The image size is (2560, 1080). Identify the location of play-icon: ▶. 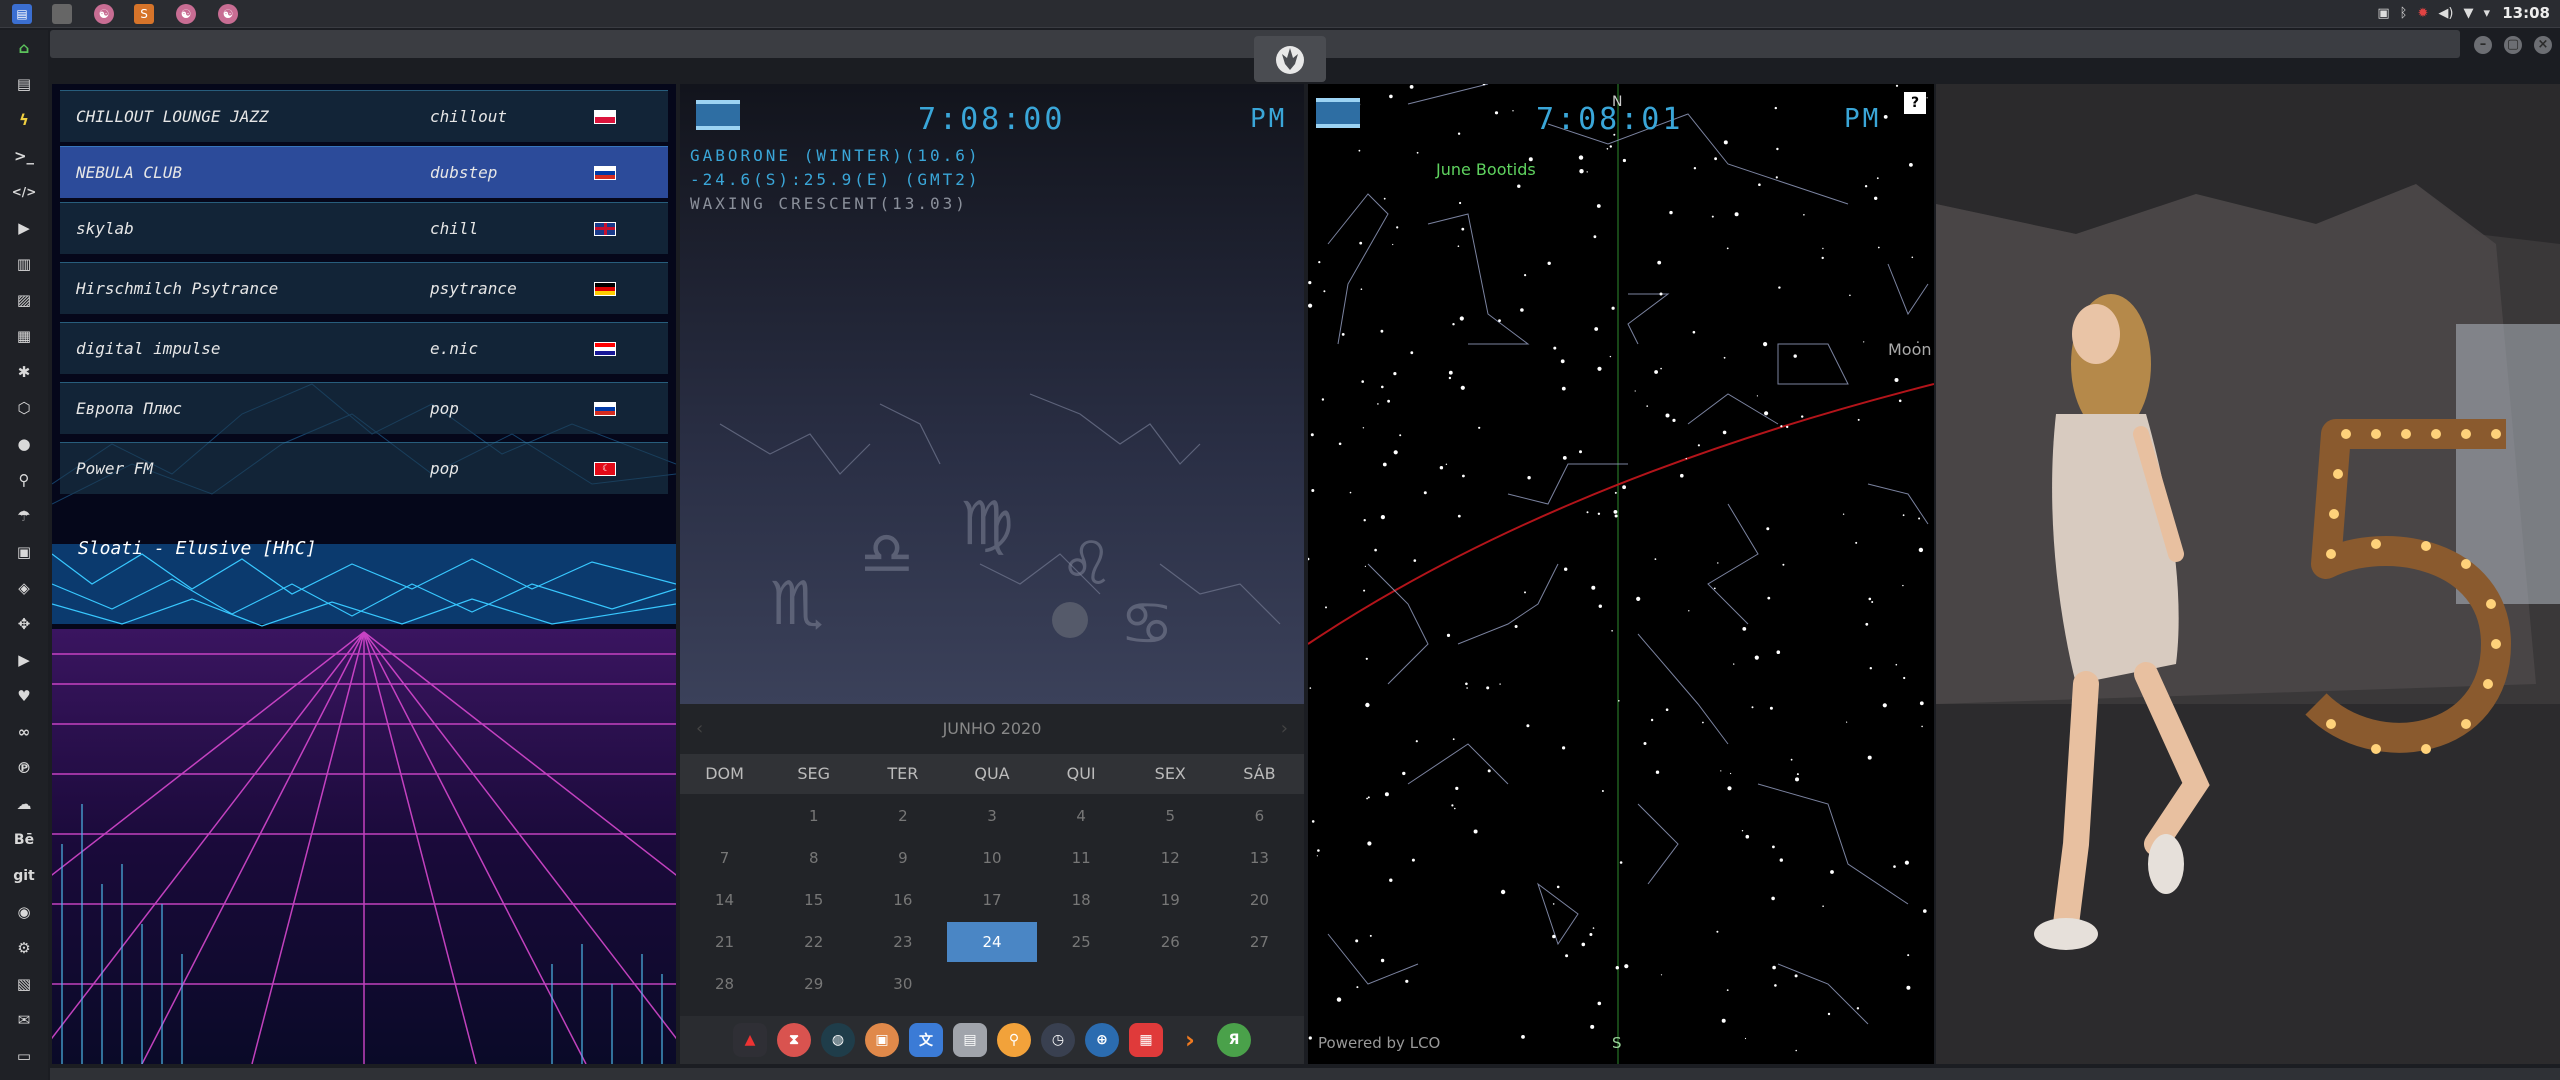
(24, 228).